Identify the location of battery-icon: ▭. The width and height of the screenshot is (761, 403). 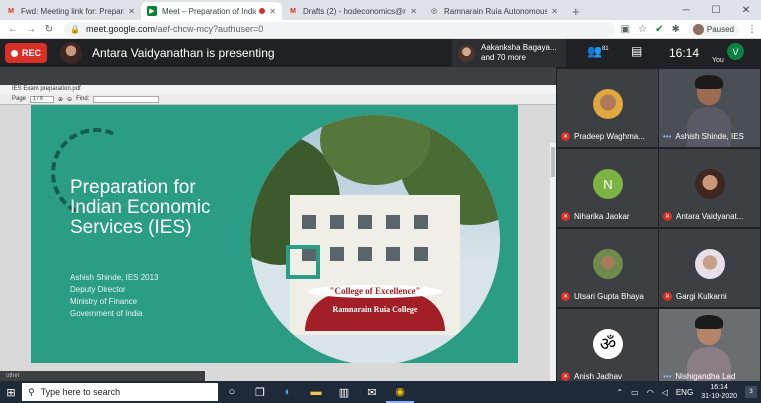
(635, 392).